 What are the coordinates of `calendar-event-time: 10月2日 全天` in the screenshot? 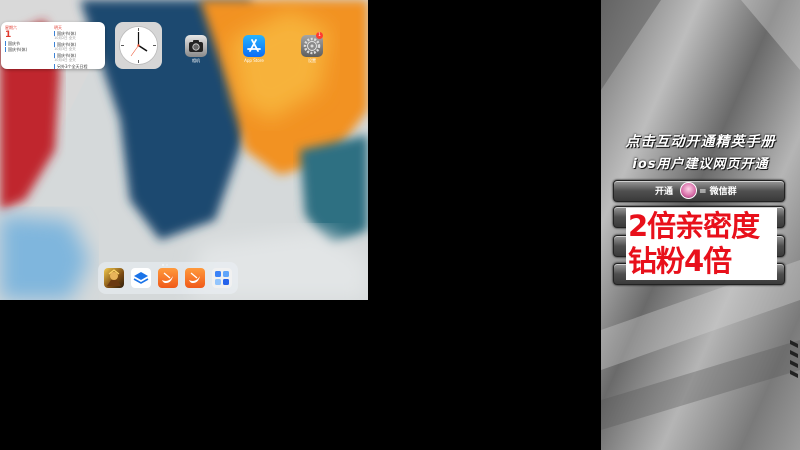 It's located at (65, 38).